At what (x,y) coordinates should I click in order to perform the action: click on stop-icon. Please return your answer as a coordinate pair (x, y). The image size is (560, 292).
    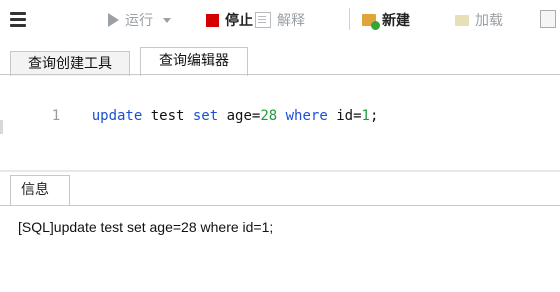
    Looking at the image, I should click on (212, 20).